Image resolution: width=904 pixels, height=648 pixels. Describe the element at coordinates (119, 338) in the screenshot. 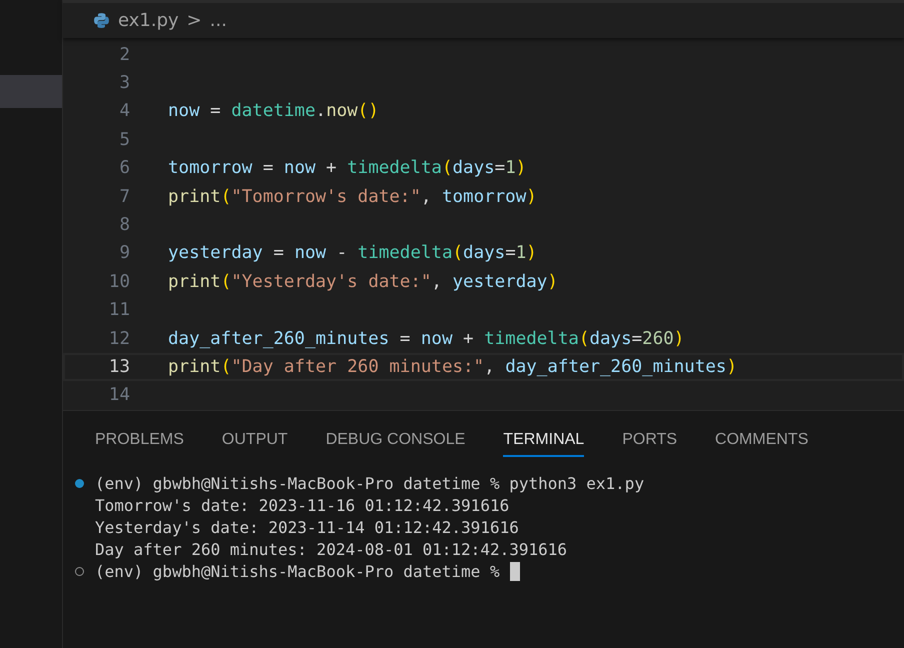

I see `line-number: 12` at that location.